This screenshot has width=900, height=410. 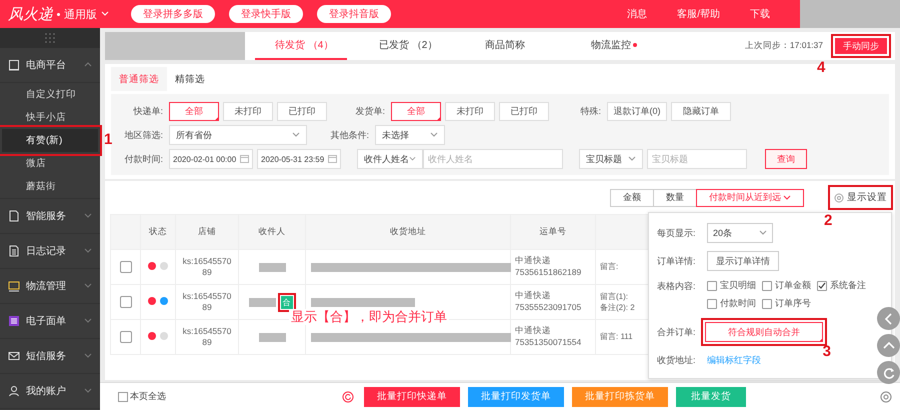 I want to click on merge-badge: 合, so click(x=286, y=302).